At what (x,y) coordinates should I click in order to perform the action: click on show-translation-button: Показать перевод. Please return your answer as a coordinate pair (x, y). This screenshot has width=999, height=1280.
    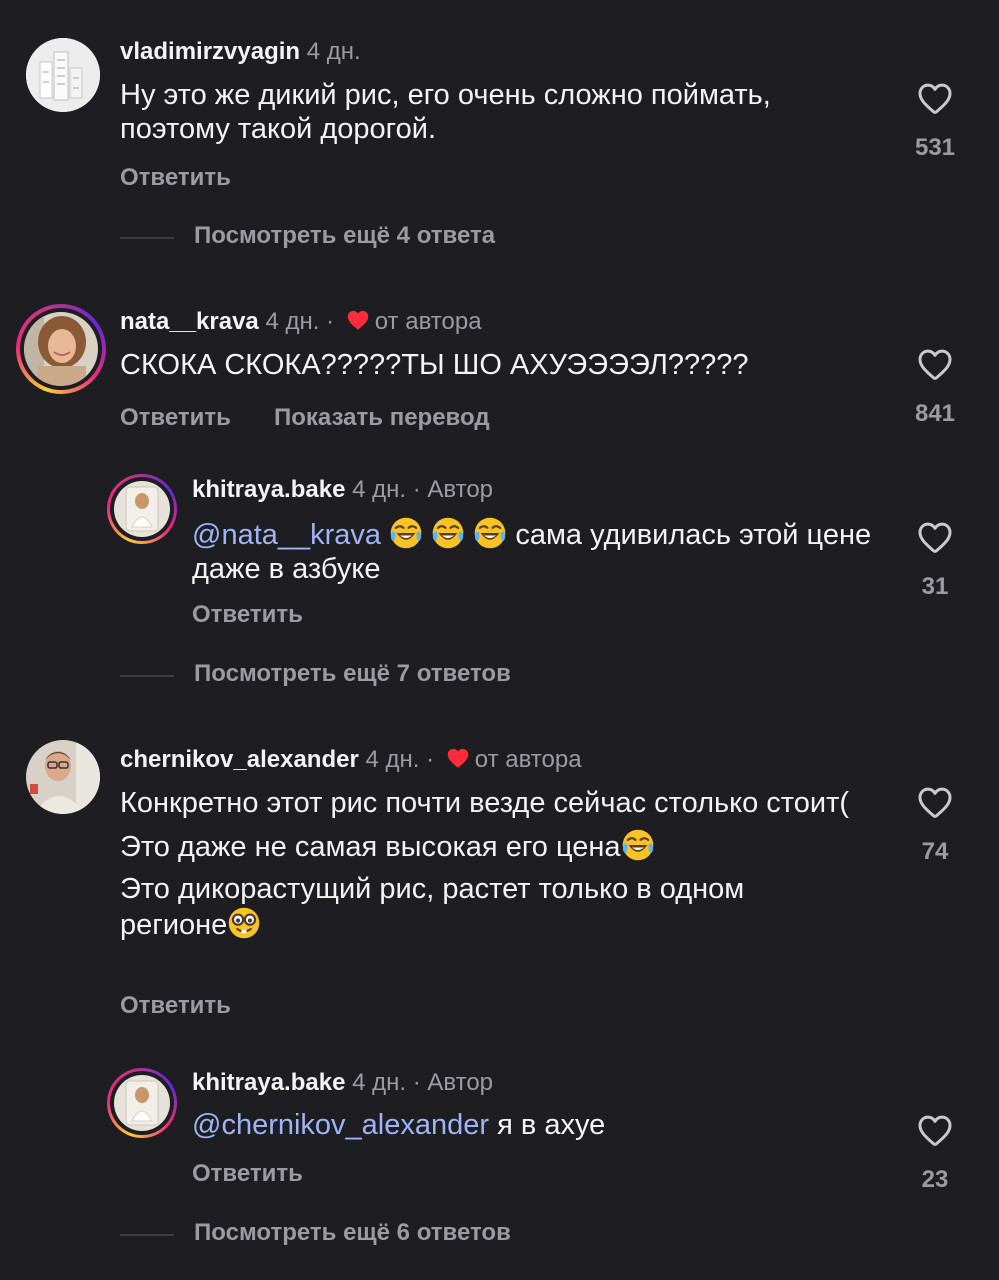
    Looking at the image, I should click on (382, 418).